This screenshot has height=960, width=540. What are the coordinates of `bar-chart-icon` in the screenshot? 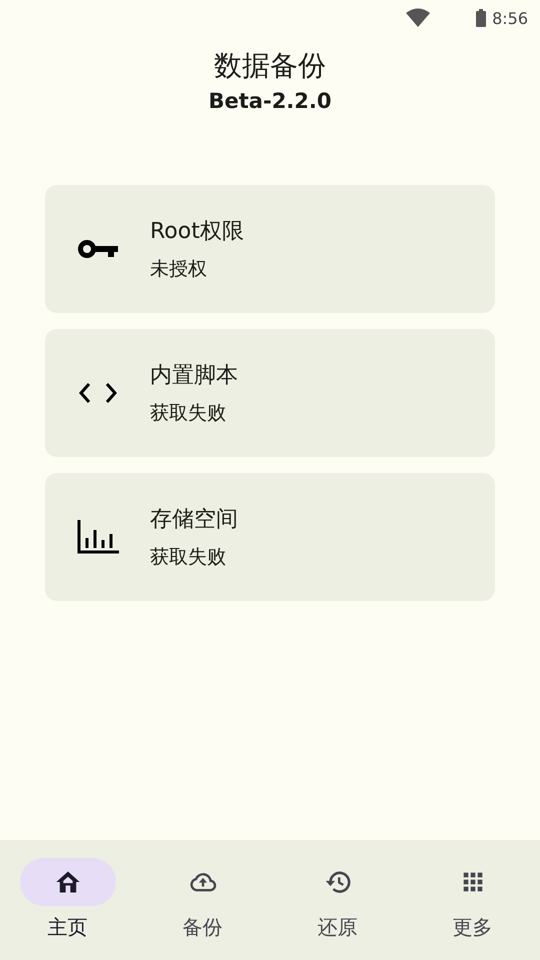 It's located at (97, 537).